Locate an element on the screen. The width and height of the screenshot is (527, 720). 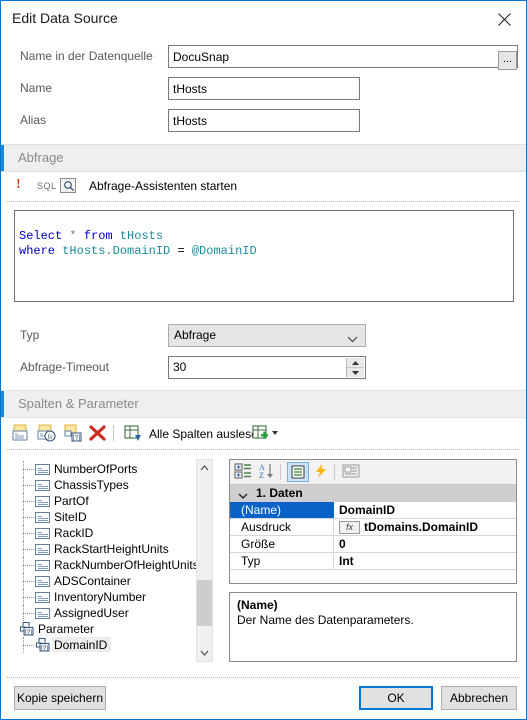
stepper-up-button is located at coordinates (355, 363).